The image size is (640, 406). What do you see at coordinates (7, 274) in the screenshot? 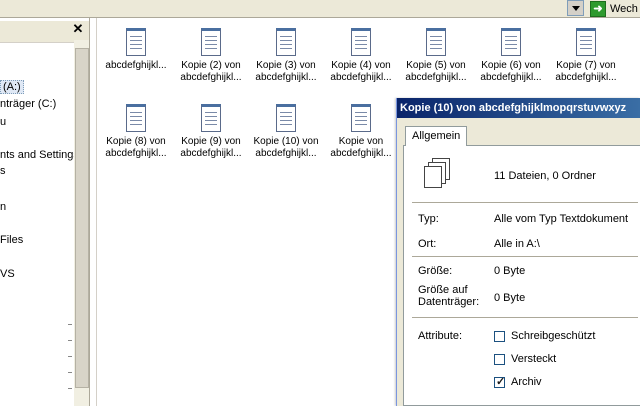
I see `tree-item-windows: VS` at bounding box center [7, 274].